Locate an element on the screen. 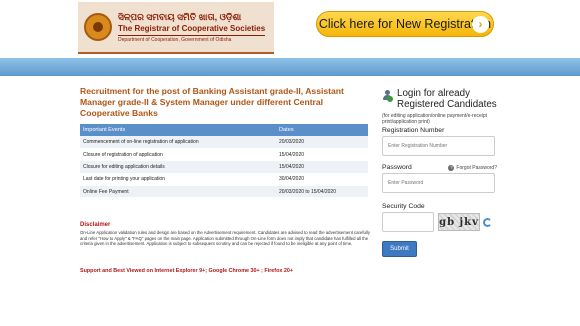  chevron-right-icon: › is located at coordinates (480, 24).